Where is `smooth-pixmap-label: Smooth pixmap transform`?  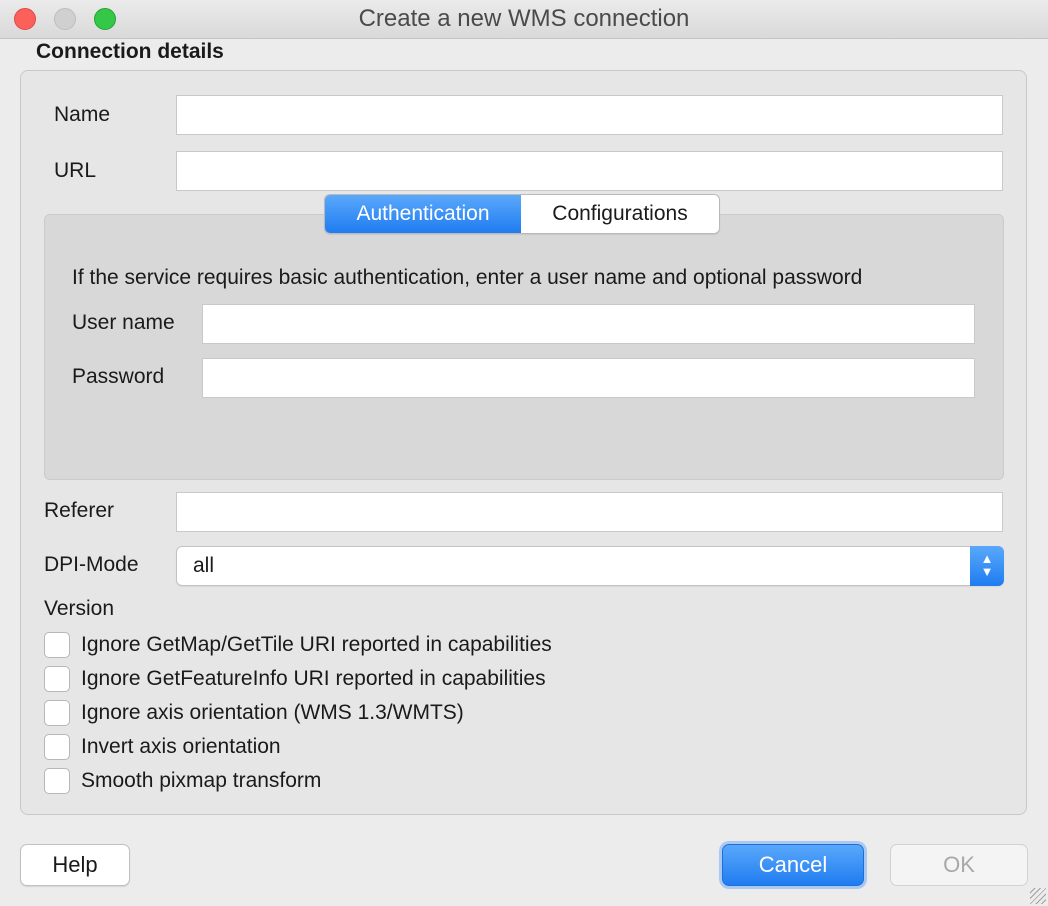 smooth-pixmap-label: Smooth pixmap transform is located at coordinates (201, 780).